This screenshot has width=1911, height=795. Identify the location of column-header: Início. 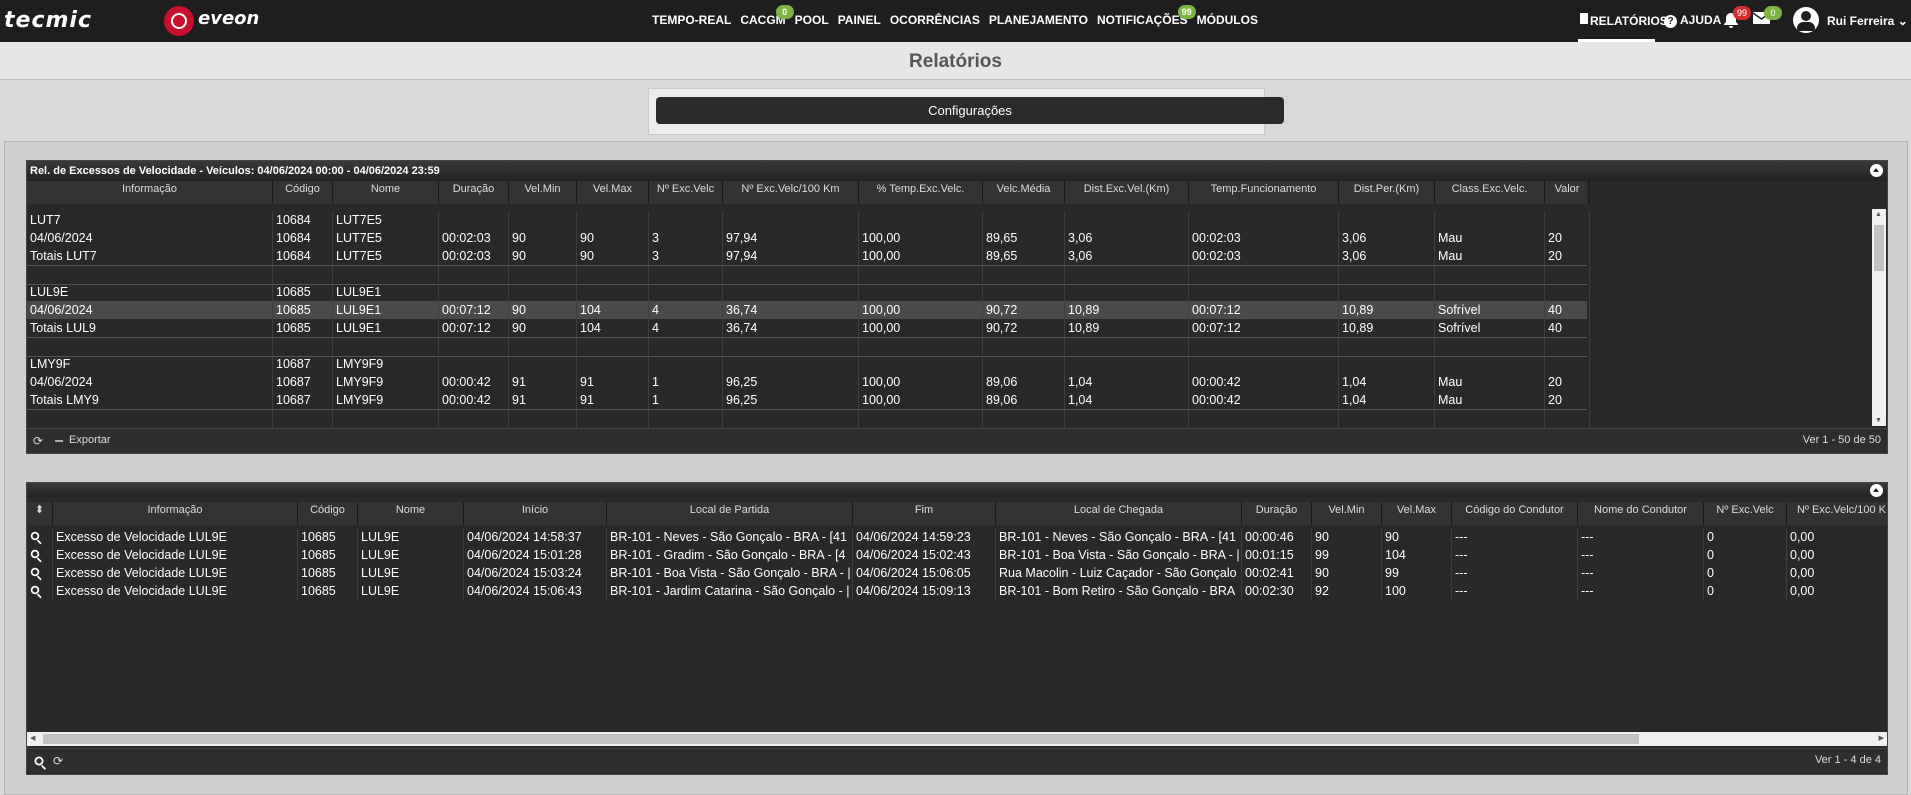
(535, 513).